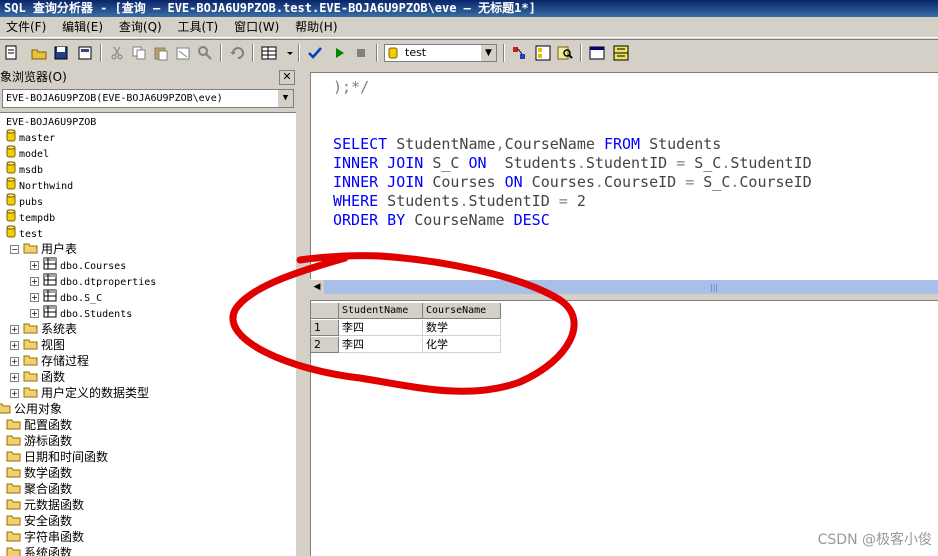 Image resolution: width=938 pixels, height=556 pixels. Describe the element at coordinates (31, 409) in the screenshot. I see `tree-common-objects: 公用对象` at that location.